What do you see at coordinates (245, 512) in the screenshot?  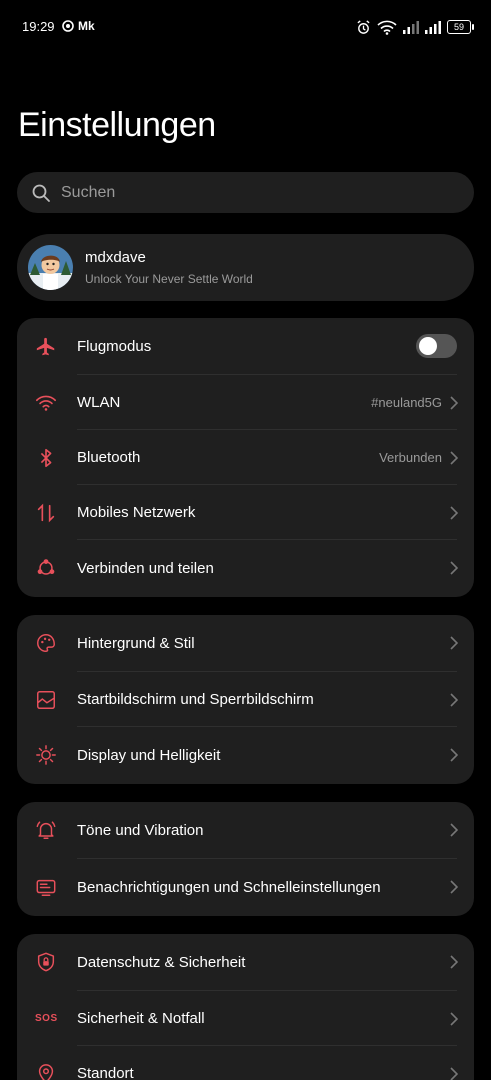 I see `setting-mobile-network: Mobiles Netzwerk` at bounding box center [245, 512].